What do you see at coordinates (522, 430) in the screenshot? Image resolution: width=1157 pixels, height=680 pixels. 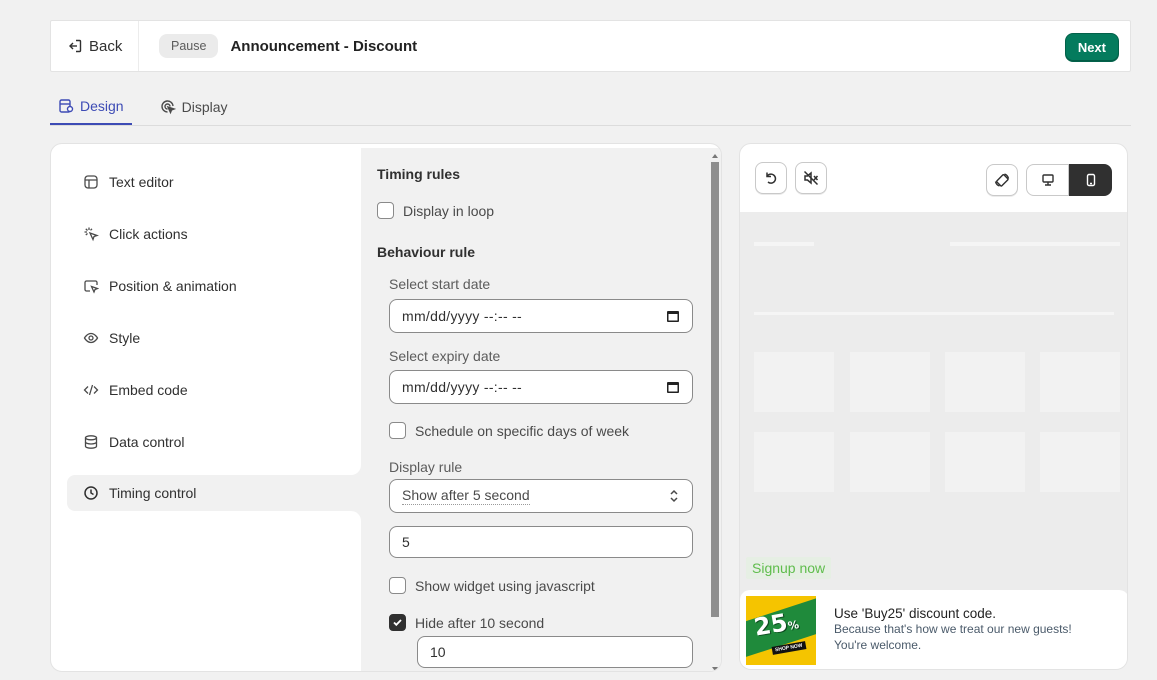 I see `checkbox-label: Schedule on specific days of week` at bounding box center [522, 430].